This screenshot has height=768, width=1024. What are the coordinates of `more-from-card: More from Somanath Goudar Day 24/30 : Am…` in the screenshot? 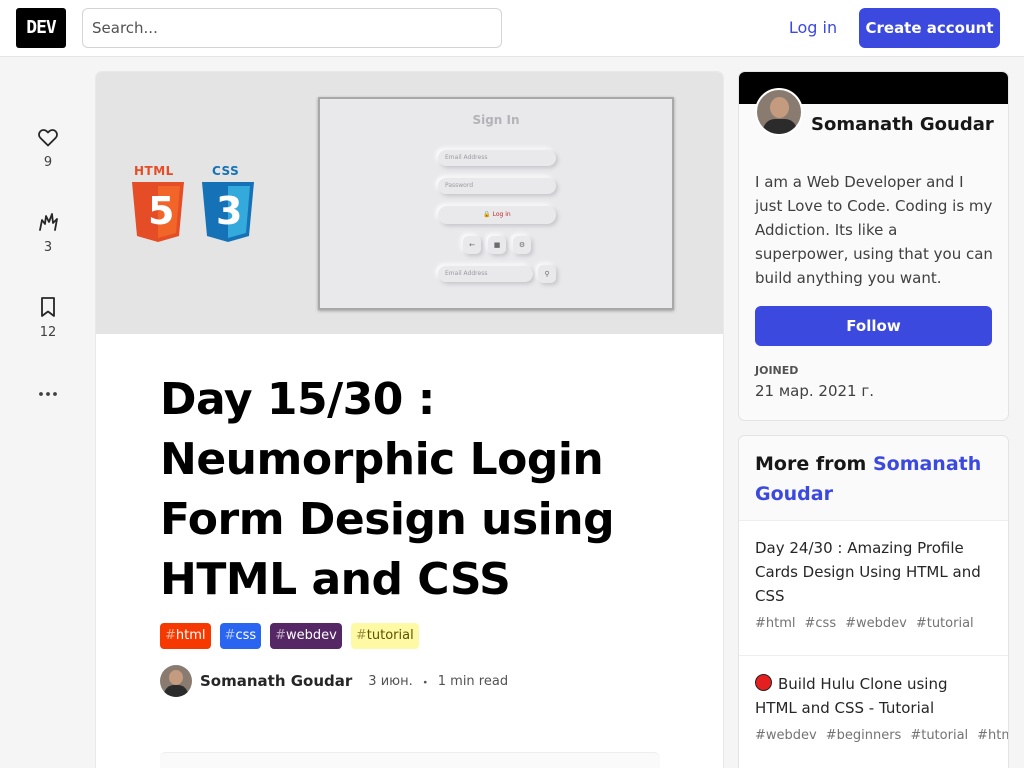 It's located at (873, 602).